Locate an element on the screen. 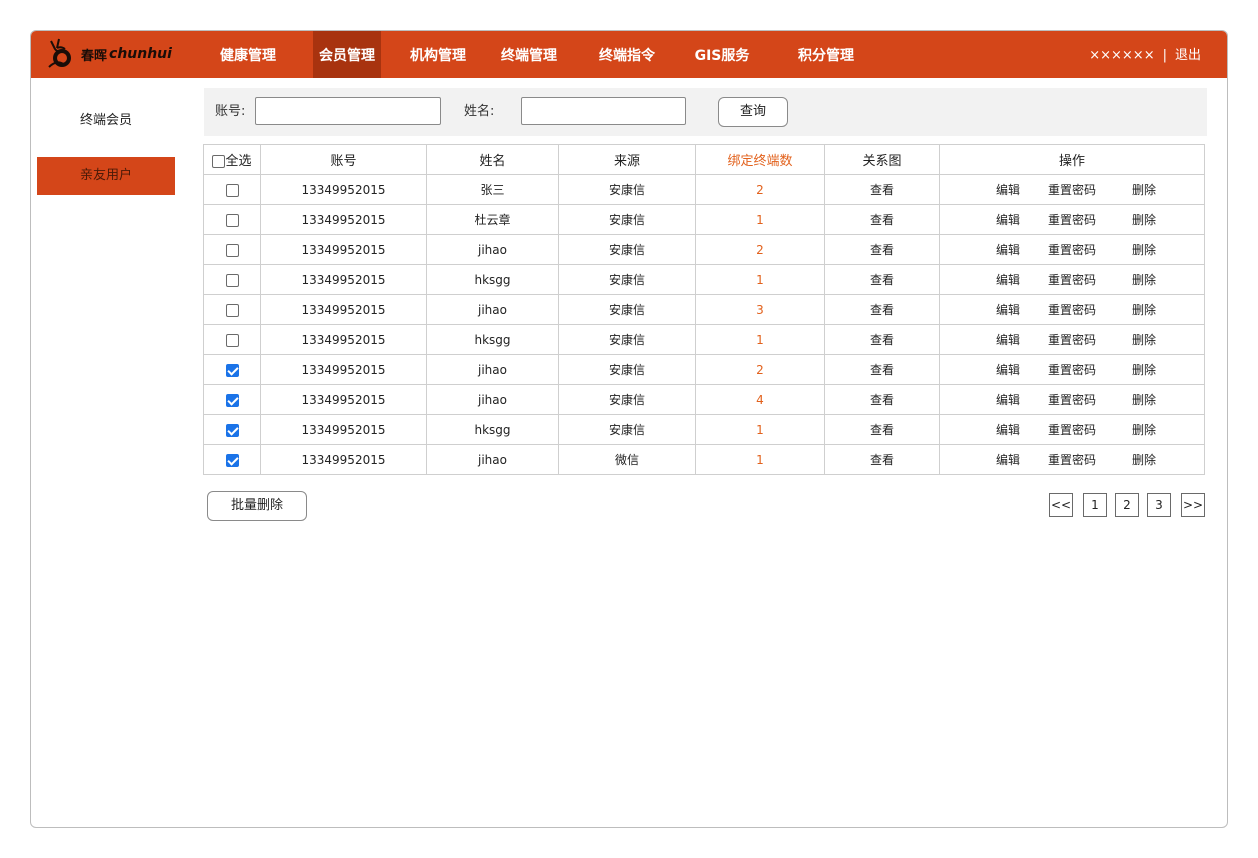 This screenshot has width=1258, height=858. nav-terminal-management: 终端管理 is located at coordinates (529, 54).